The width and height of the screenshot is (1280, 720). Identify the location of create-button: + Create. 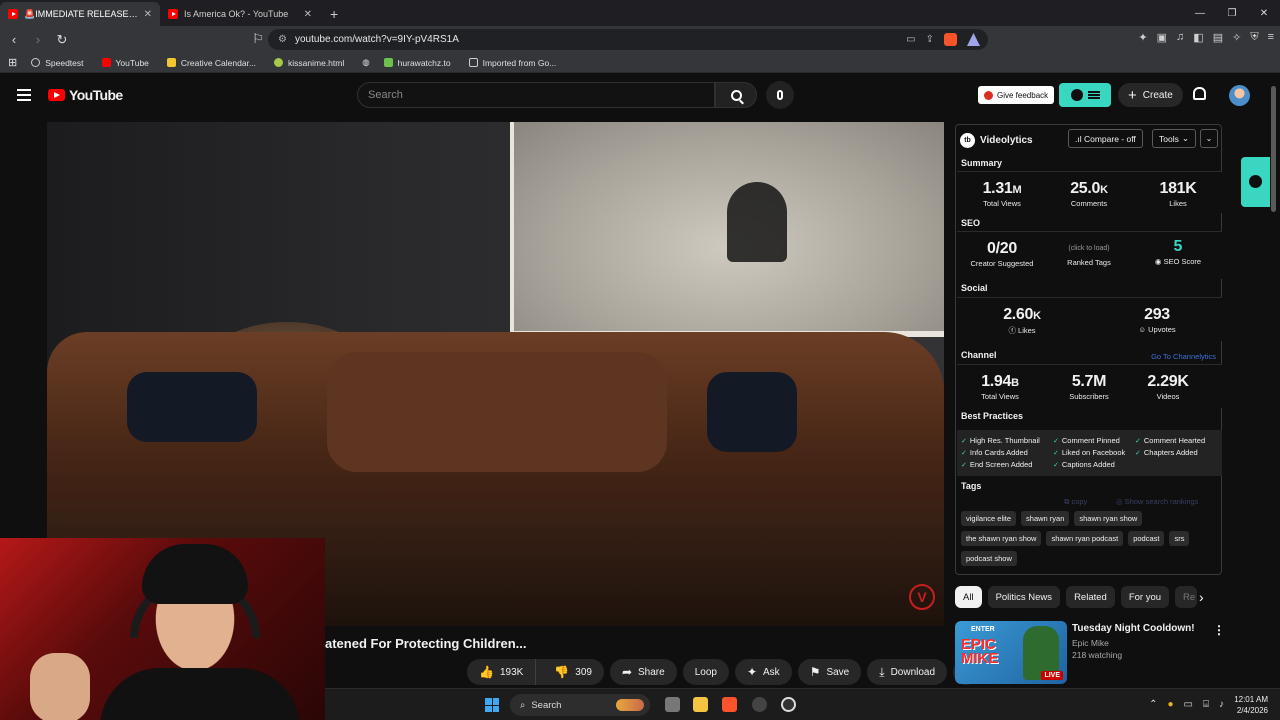
(1150, 95).